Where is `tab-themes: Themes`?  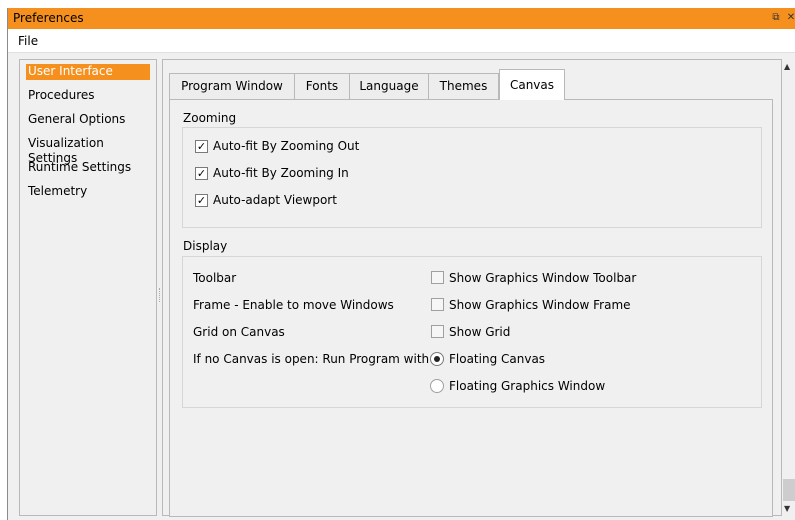
tab-themes: Themes is located at coordinates (463, 86).